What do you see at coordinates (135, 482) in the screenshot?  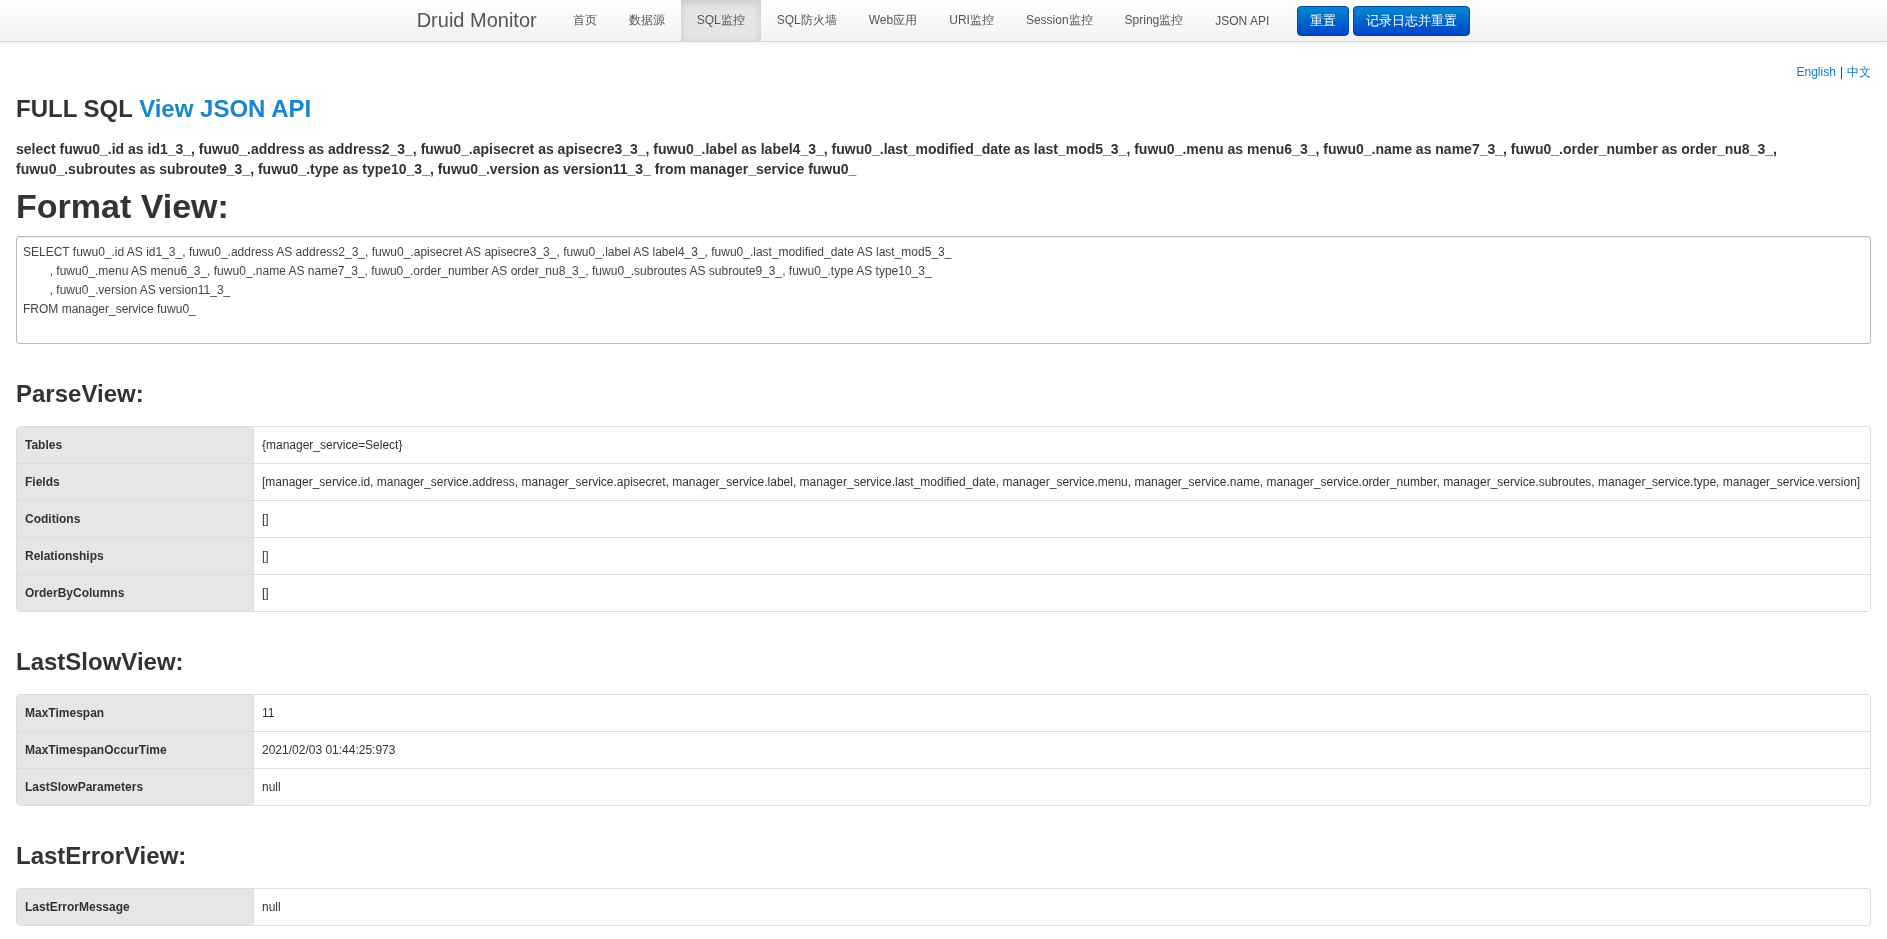 I see `row-label: Fields` at bounding box center [135, 482].